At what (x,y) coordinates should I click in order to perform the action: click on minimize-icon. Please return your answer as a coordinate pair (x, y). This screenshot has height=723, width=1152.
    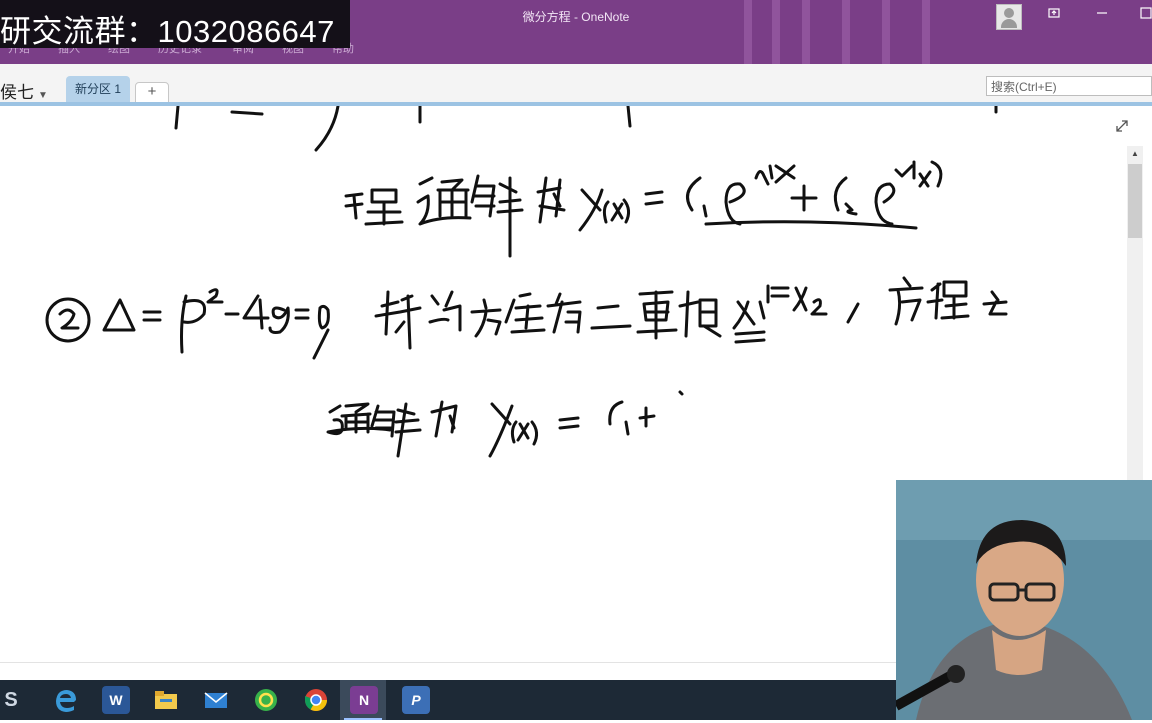
    Looking at the image, I should click on (1102, 16).